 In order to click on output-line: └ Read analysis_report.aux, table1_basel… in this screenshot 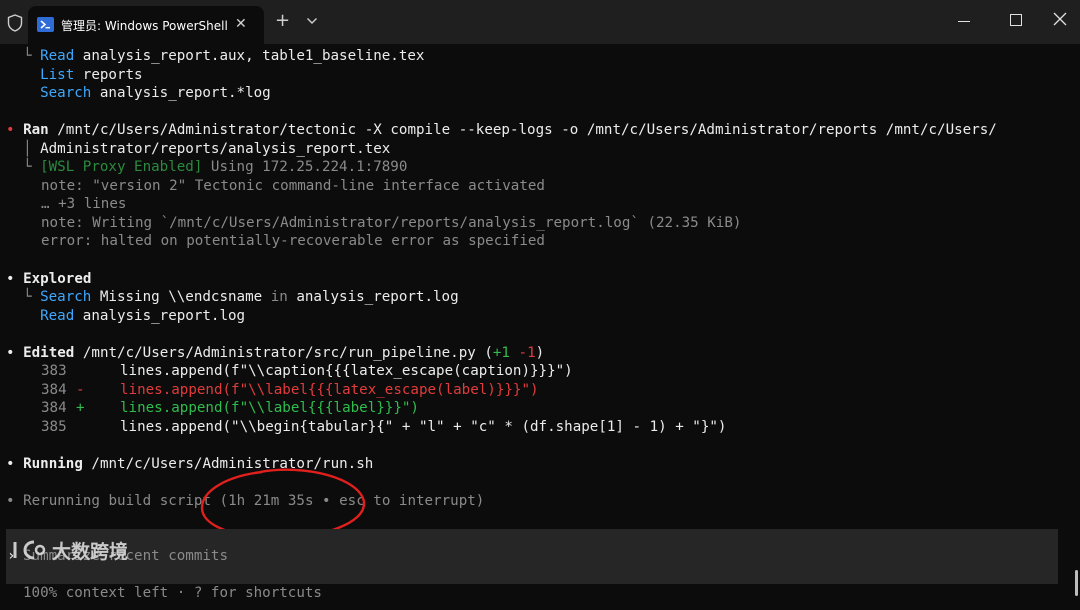, I will do `click(224, 56)`.